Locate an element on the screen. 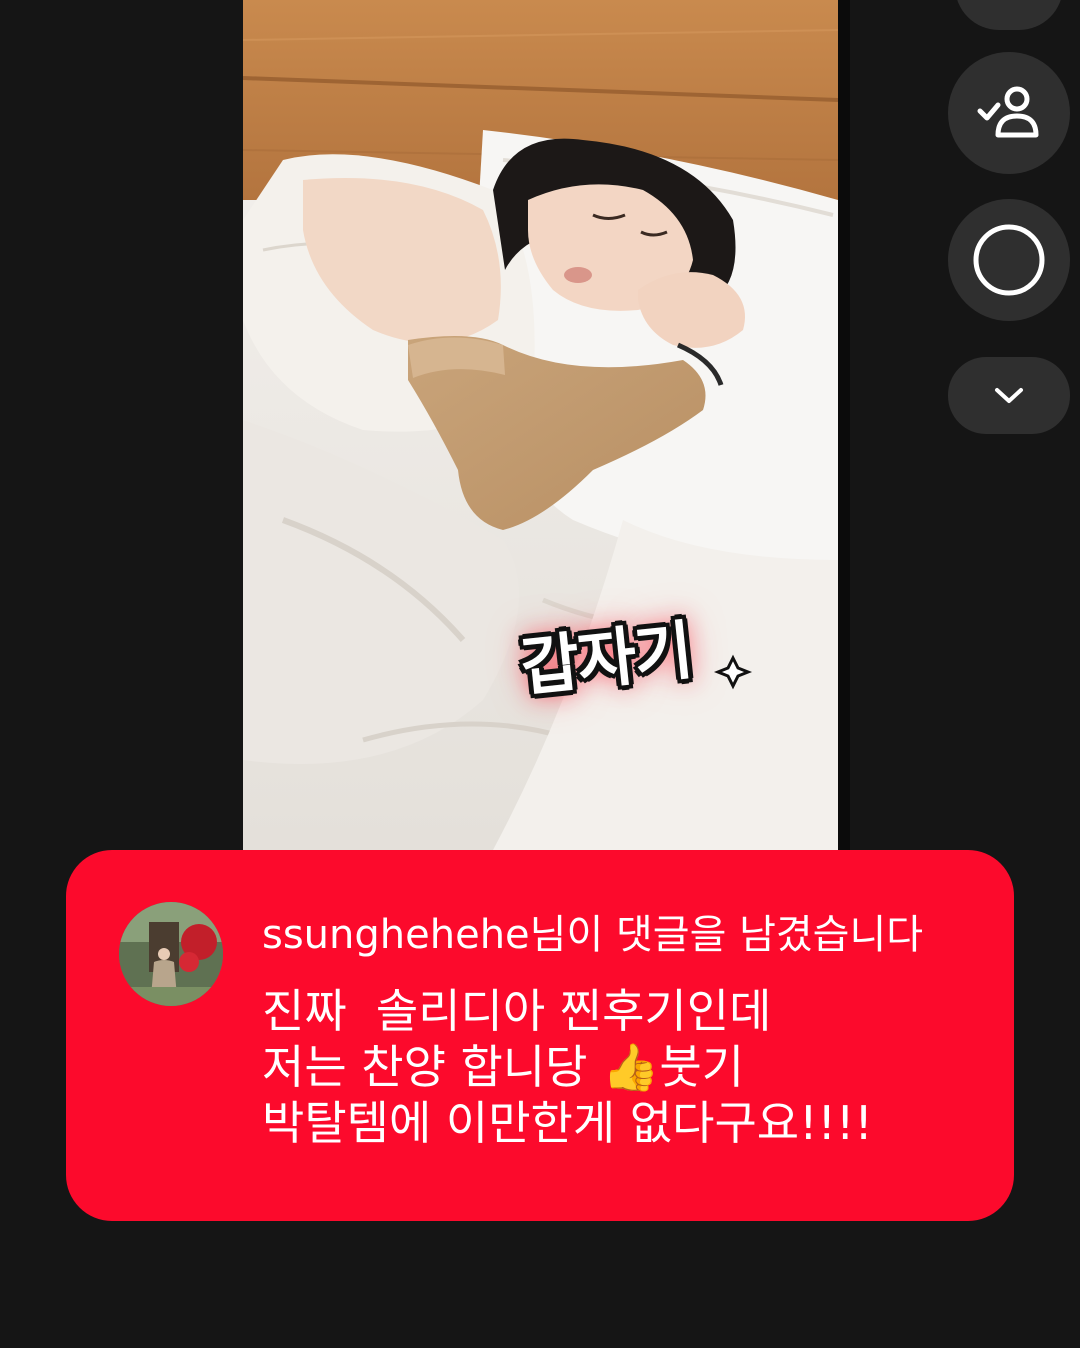  person-check-icon is located at coordinates (1008, 112).